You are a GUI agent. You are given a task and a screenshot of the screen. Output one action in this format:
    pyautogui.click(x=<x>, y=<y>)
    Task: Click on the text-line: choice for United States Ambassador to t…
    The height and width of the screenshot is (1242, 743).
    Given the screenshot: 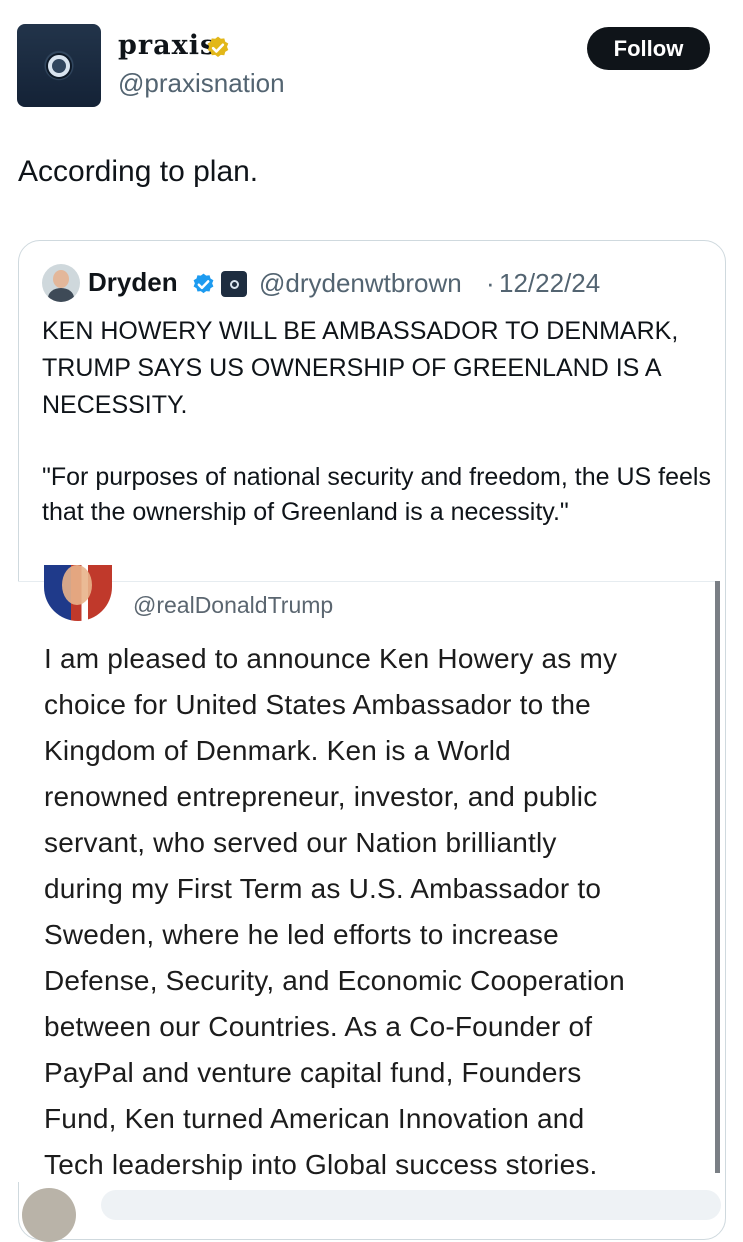 What is the action you would take?
    pyautogui.click(x=317, y=704)
    